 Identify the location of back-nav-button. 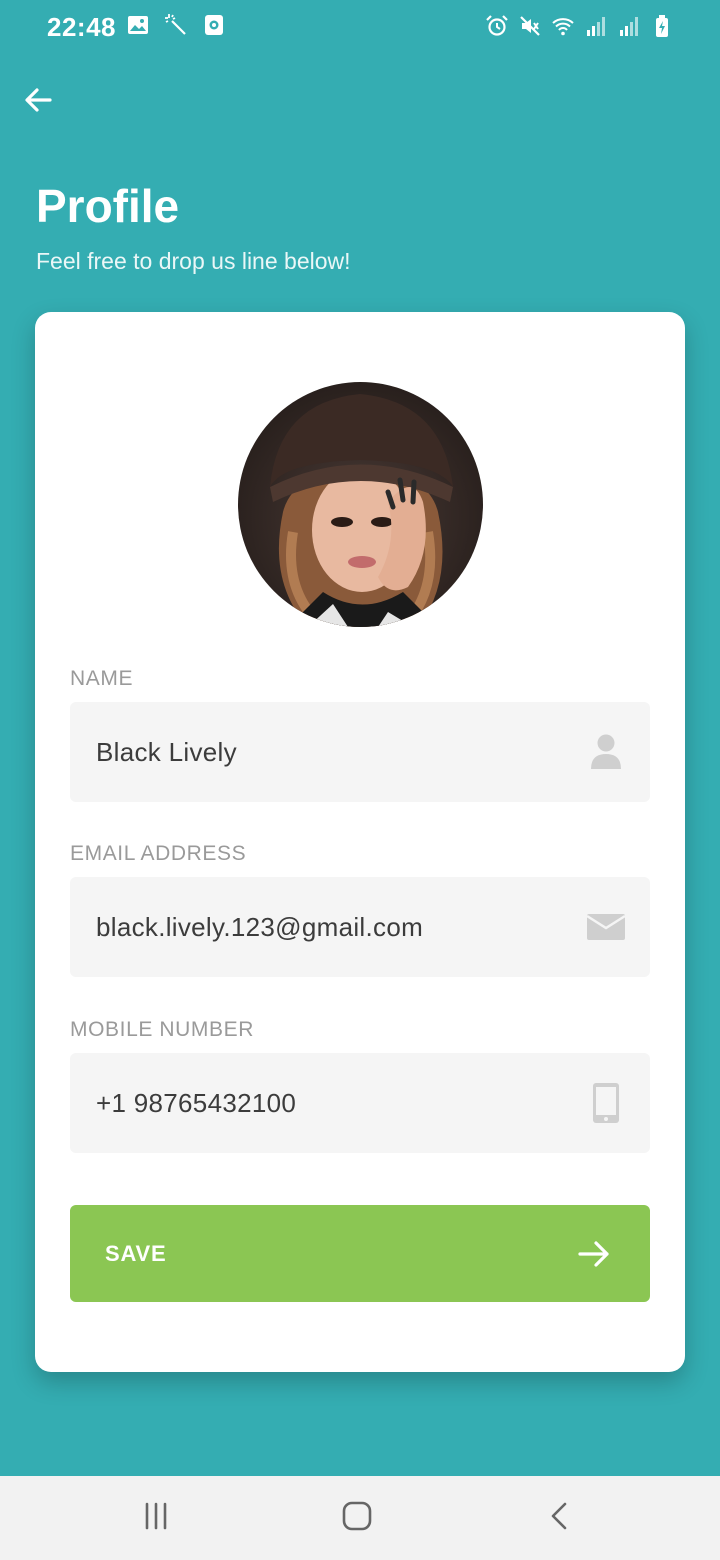
(560, 1518).